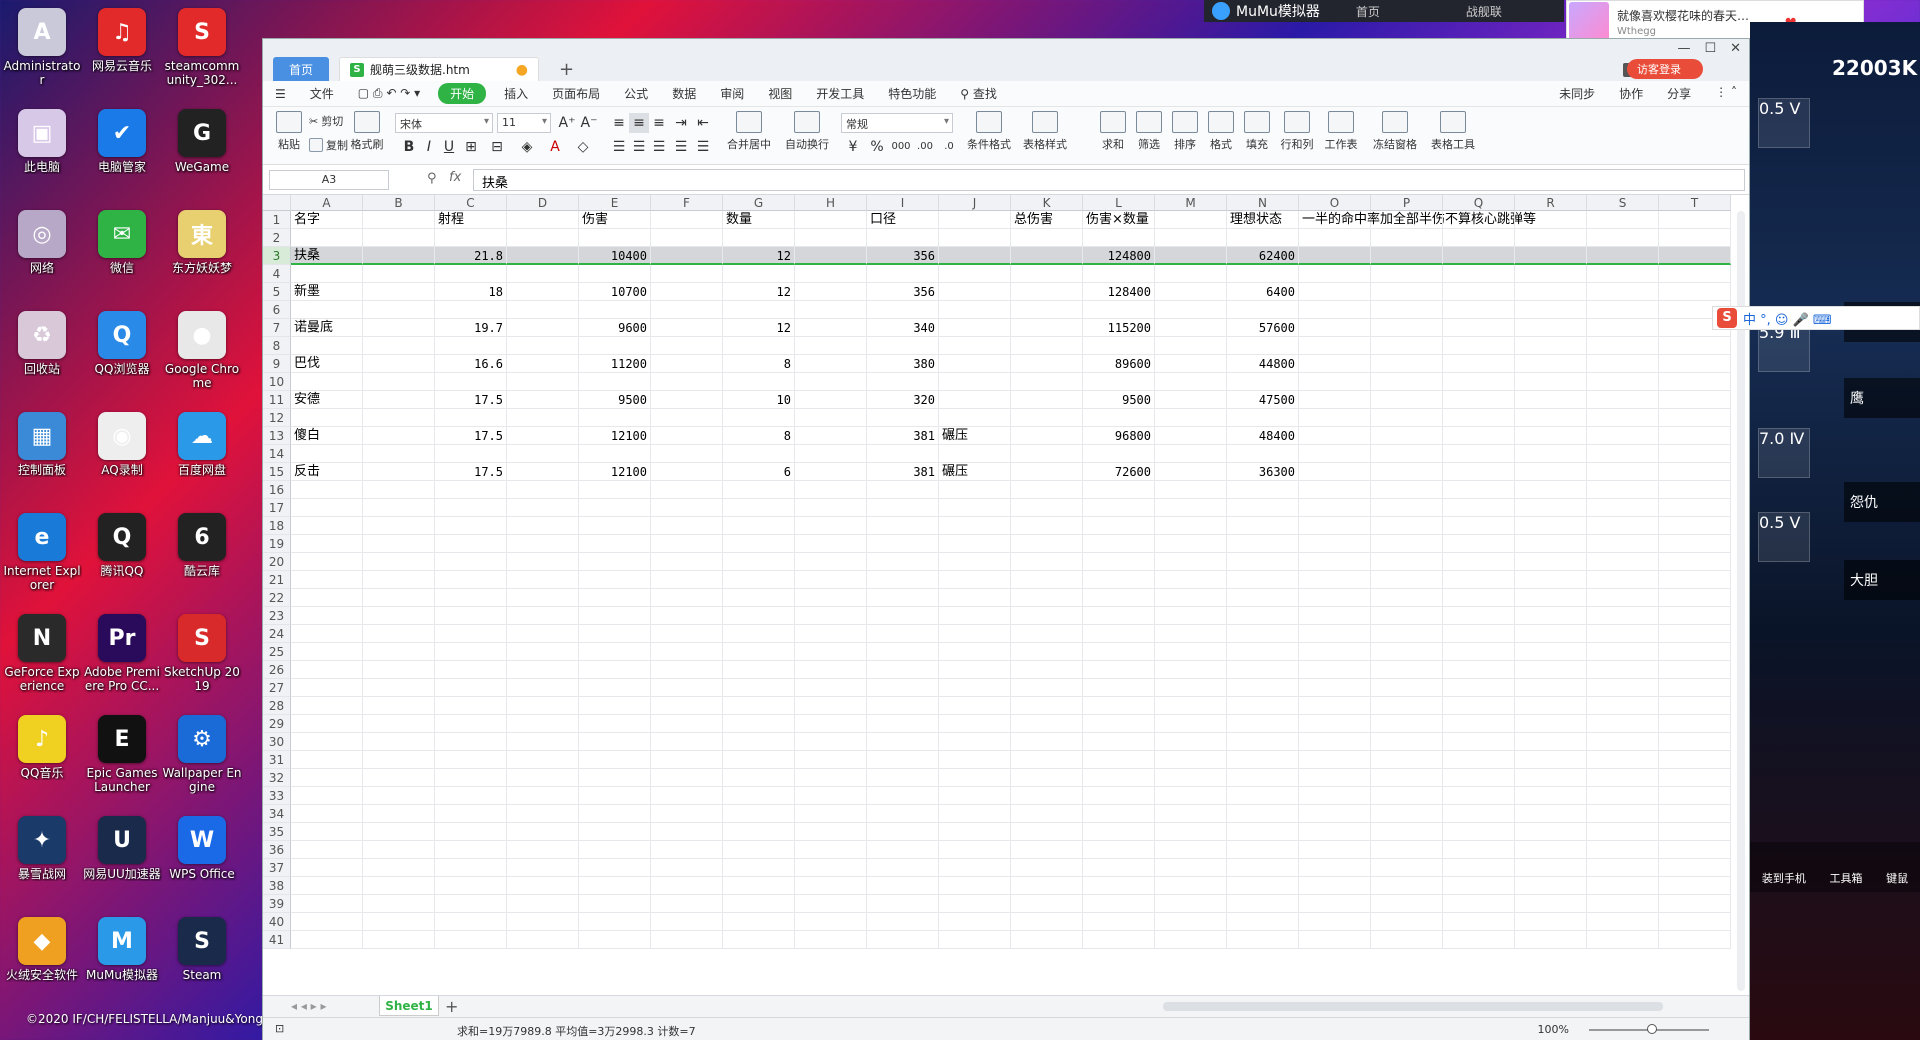 The height and width of the screenshot is (1040, 1920). Describe the element at coordinates (903, 400) in the screenshot. I see `cell: 320` at that location.